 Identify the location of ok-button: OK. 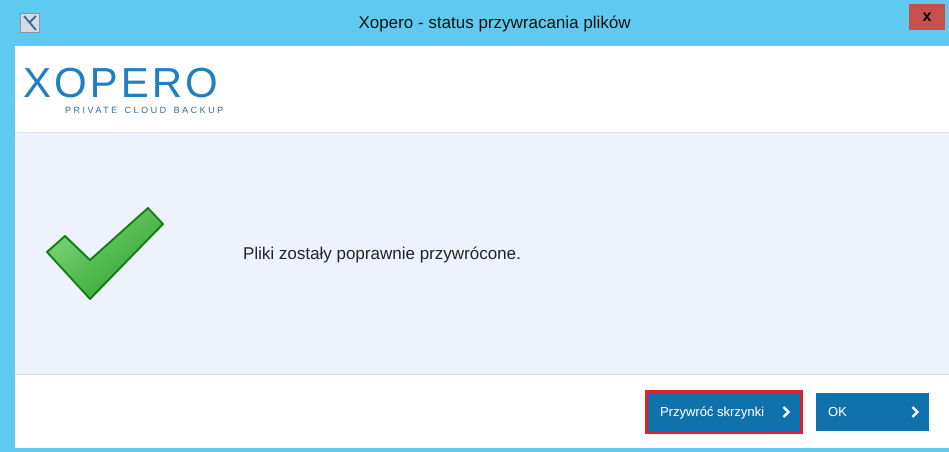
(872, 411).